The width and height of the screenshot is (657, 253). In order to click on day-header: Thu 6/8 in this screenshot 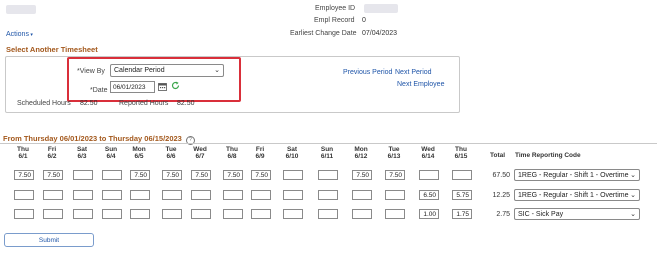, I will do `click(232, 153)`.